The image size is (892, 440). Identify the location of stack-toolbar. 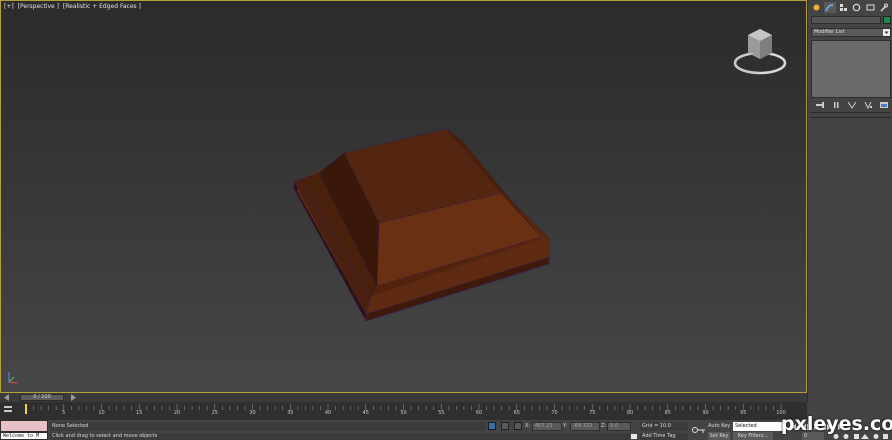
(851, 105).